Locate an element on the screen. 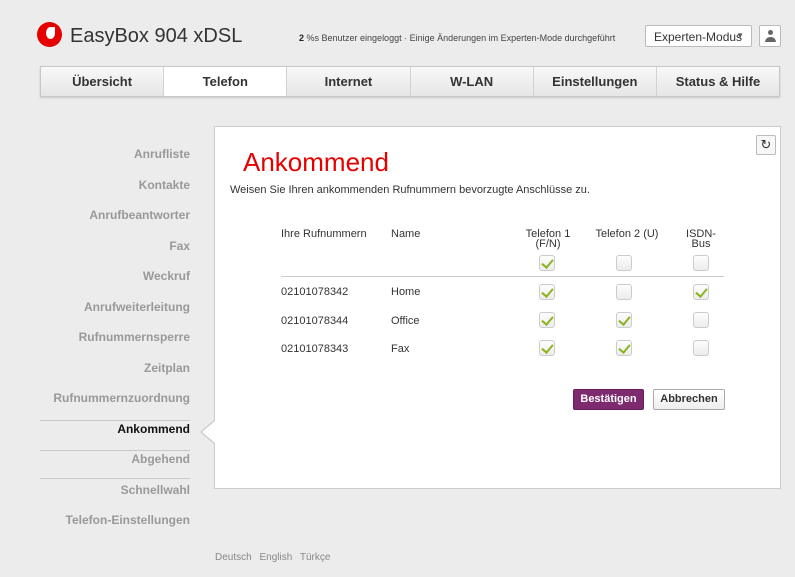 Image resolution: width=795 pixels, height=577 pixels. sidebar-item-fax: Fax is located at coordinates (119, 247).